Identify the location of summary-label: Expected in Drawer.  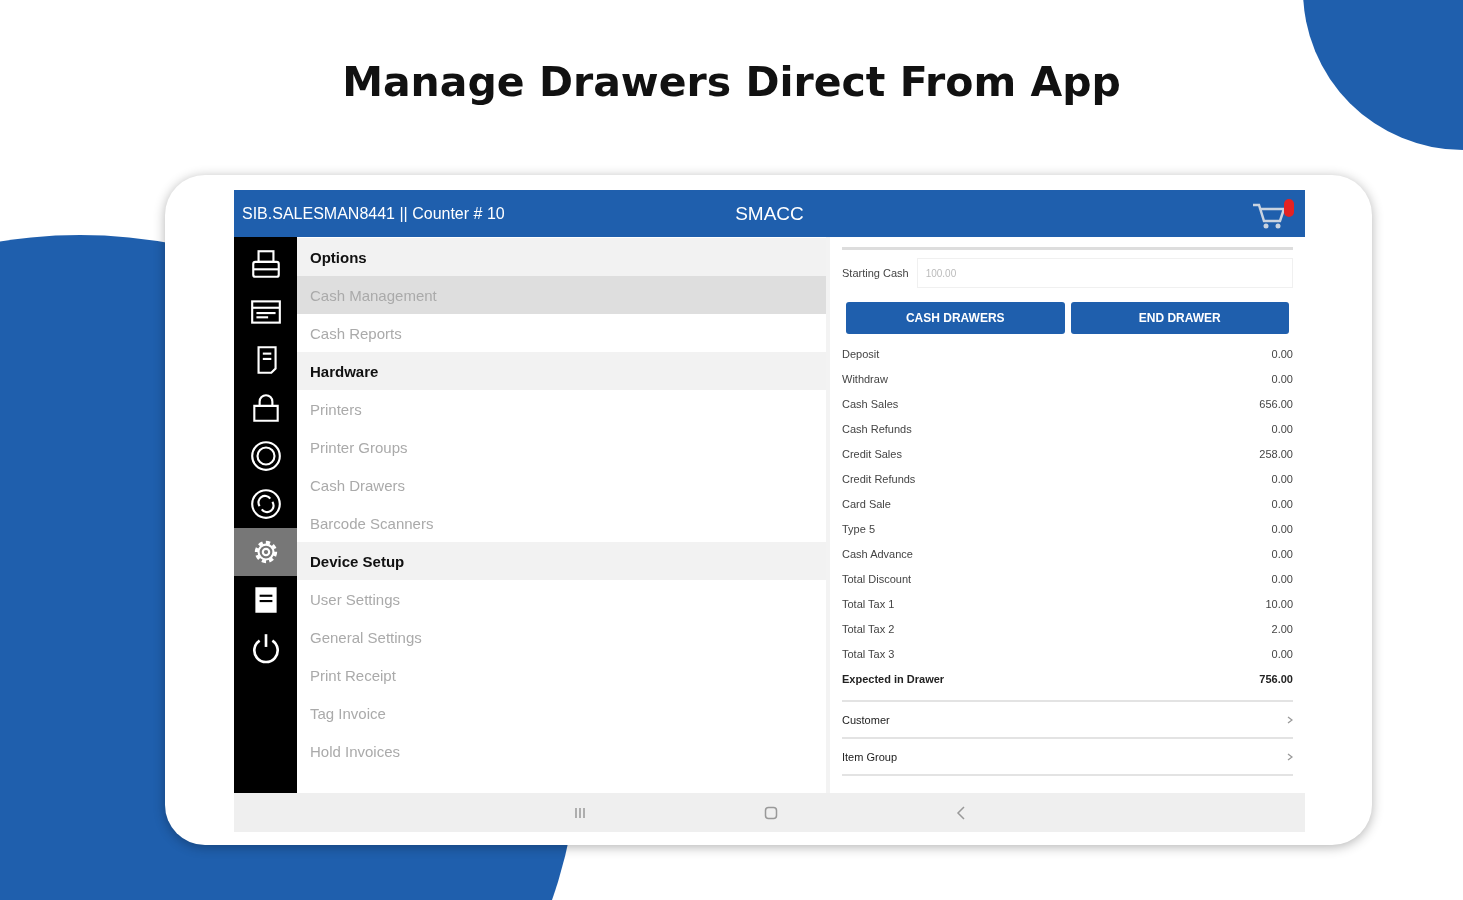
(893, 678).